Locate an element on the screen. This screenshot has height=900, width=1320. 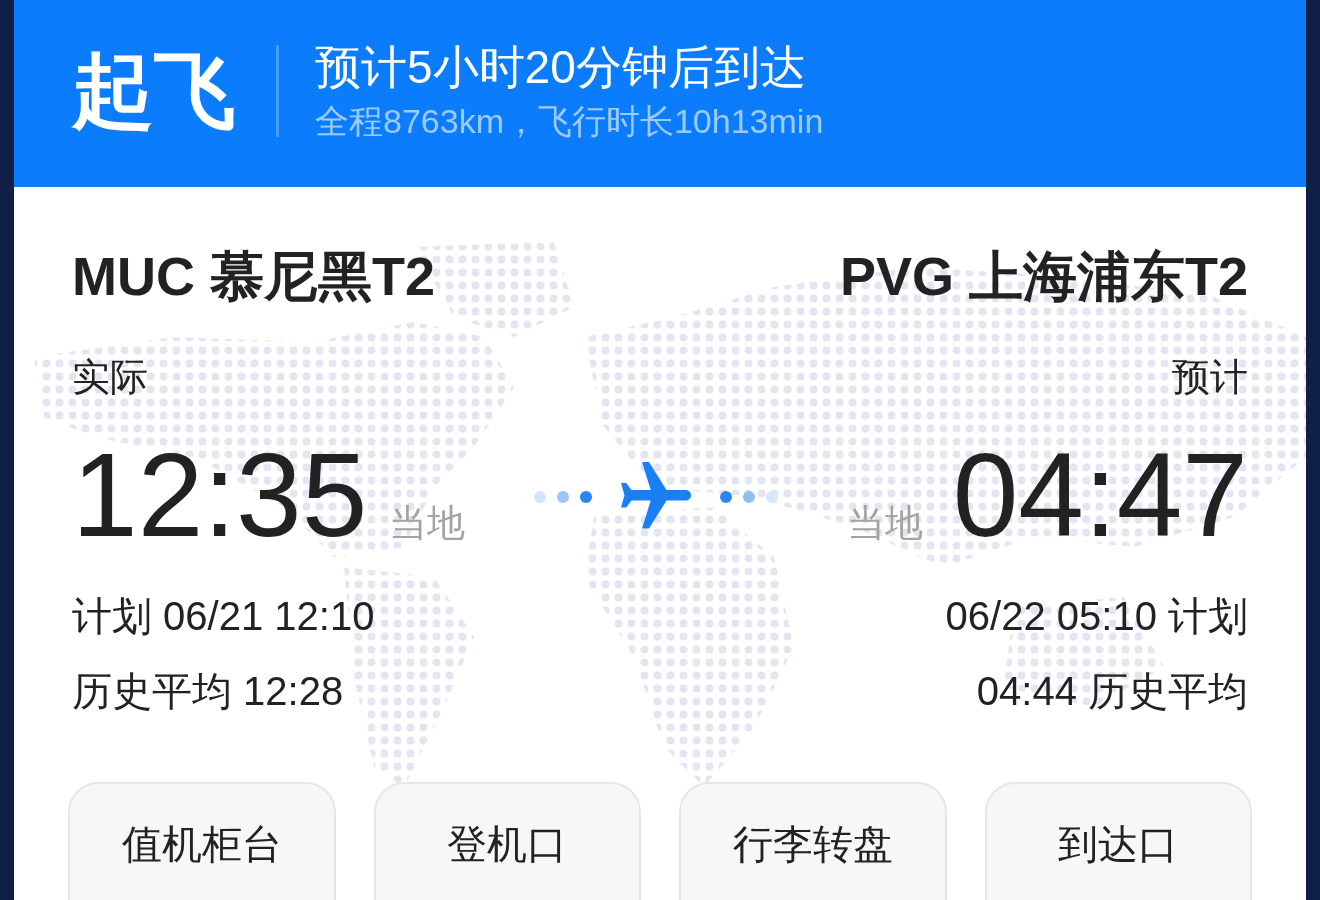
arrival-estimate: 预计5小时20分钟后到达 is located at coordinates (561, 67).